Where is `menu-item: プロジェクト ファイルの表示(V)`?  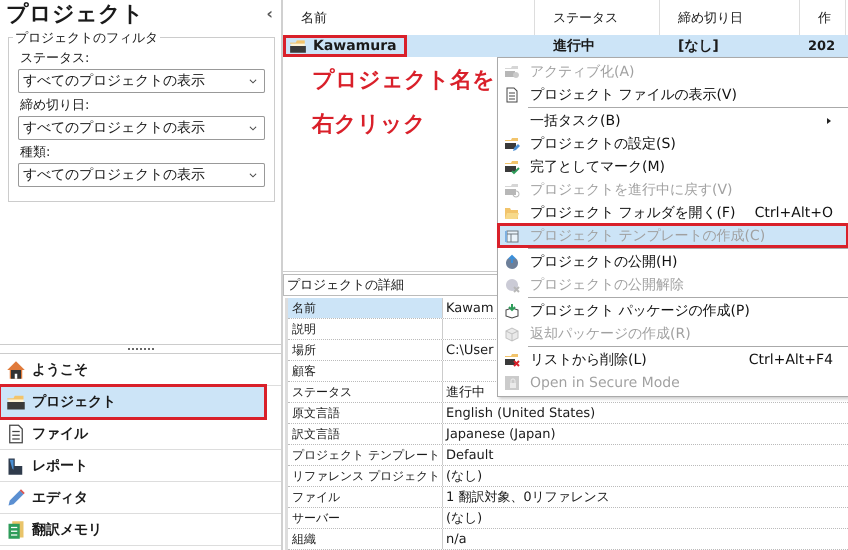
menu-item: プロジェクト ファイルの表示(V) is located at coordinates (673, 94).